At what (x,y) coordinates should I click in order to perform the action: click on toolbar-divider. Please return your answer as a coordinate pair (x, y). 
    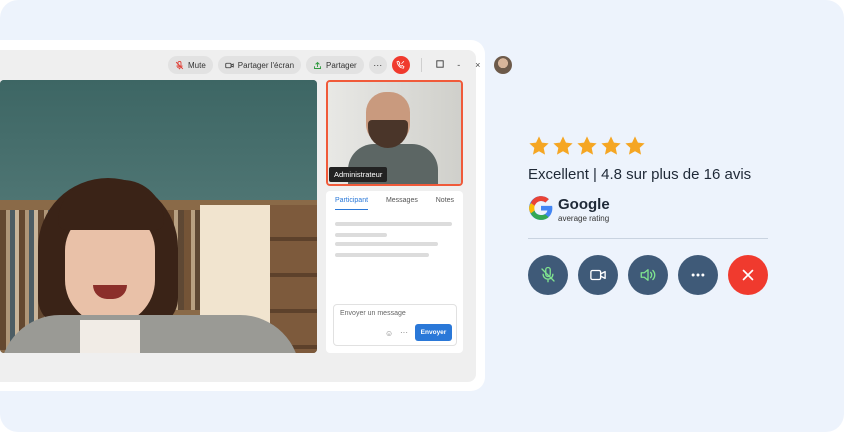
    Looking at the image, I should click on (421, 65).